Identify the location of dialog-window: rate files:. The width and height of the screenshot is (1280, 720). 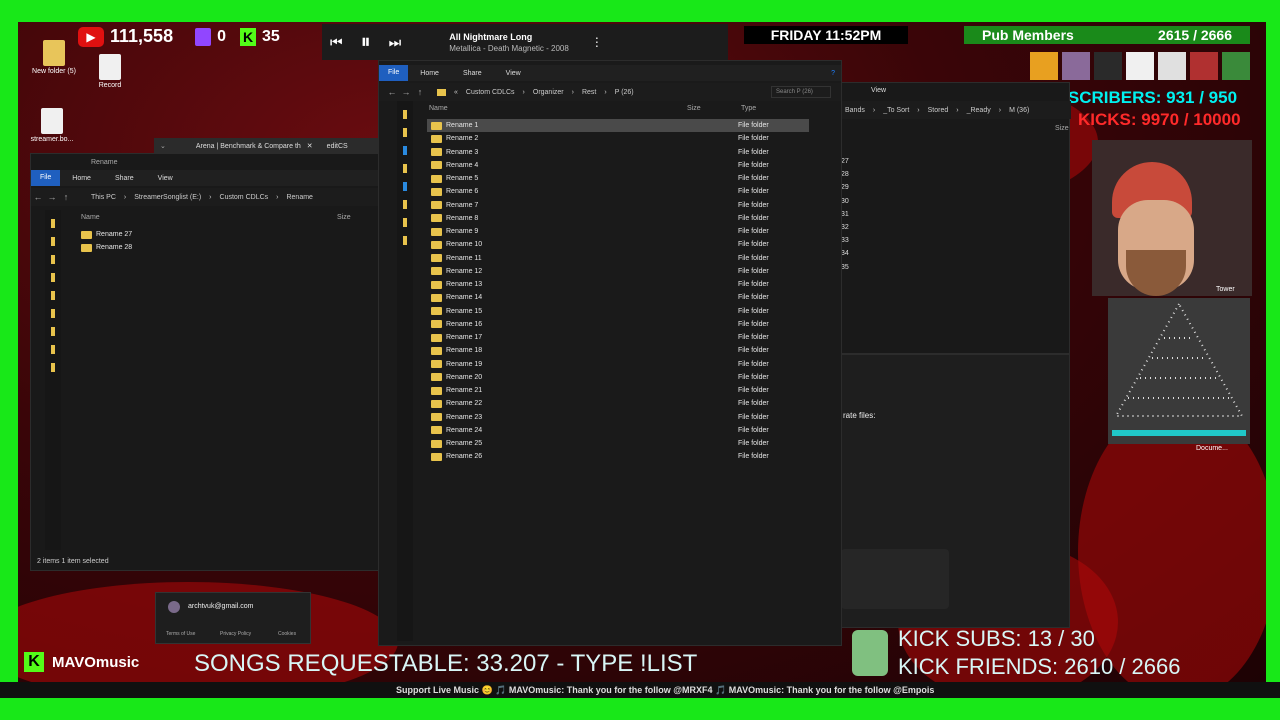
(950, 491).